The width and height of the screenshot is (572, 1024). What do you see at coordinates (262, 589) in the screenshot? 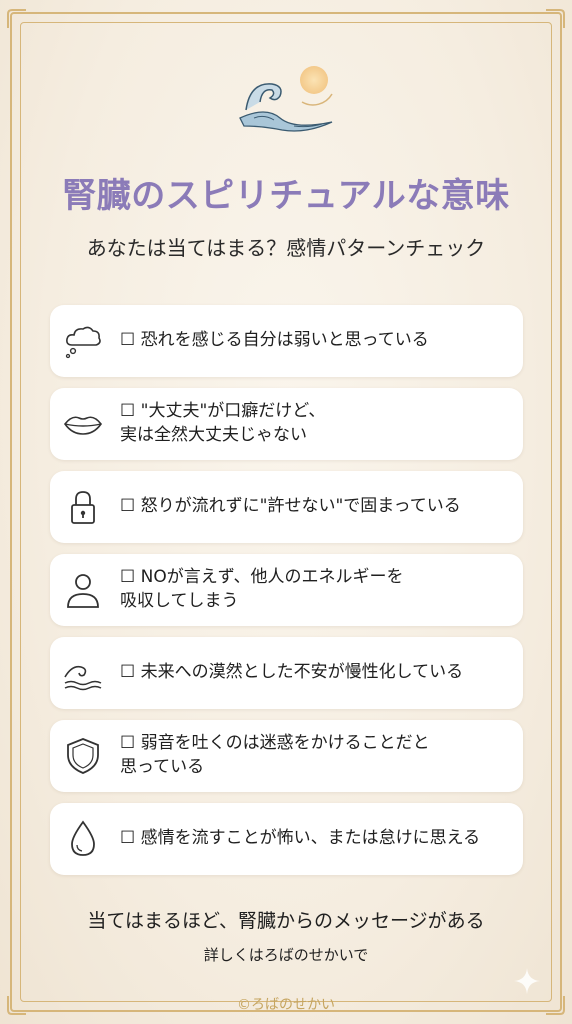
I see `checklist-item-text: ☐ NOが言えず、他人のエネルギーを 吸収してしまう` at bounding box center [262, 589].